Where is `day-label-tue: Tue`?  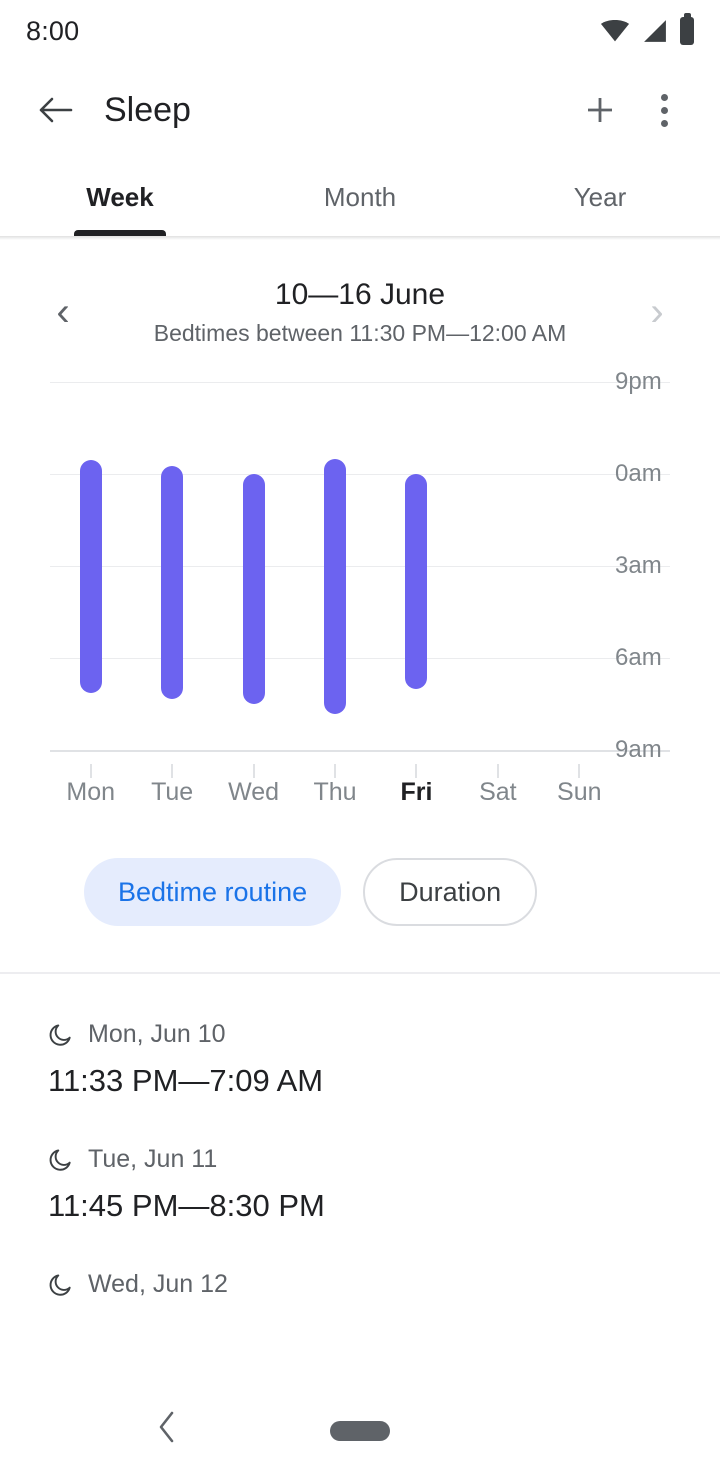 day-label-tue: Tue is located at coordinates (172, 792).